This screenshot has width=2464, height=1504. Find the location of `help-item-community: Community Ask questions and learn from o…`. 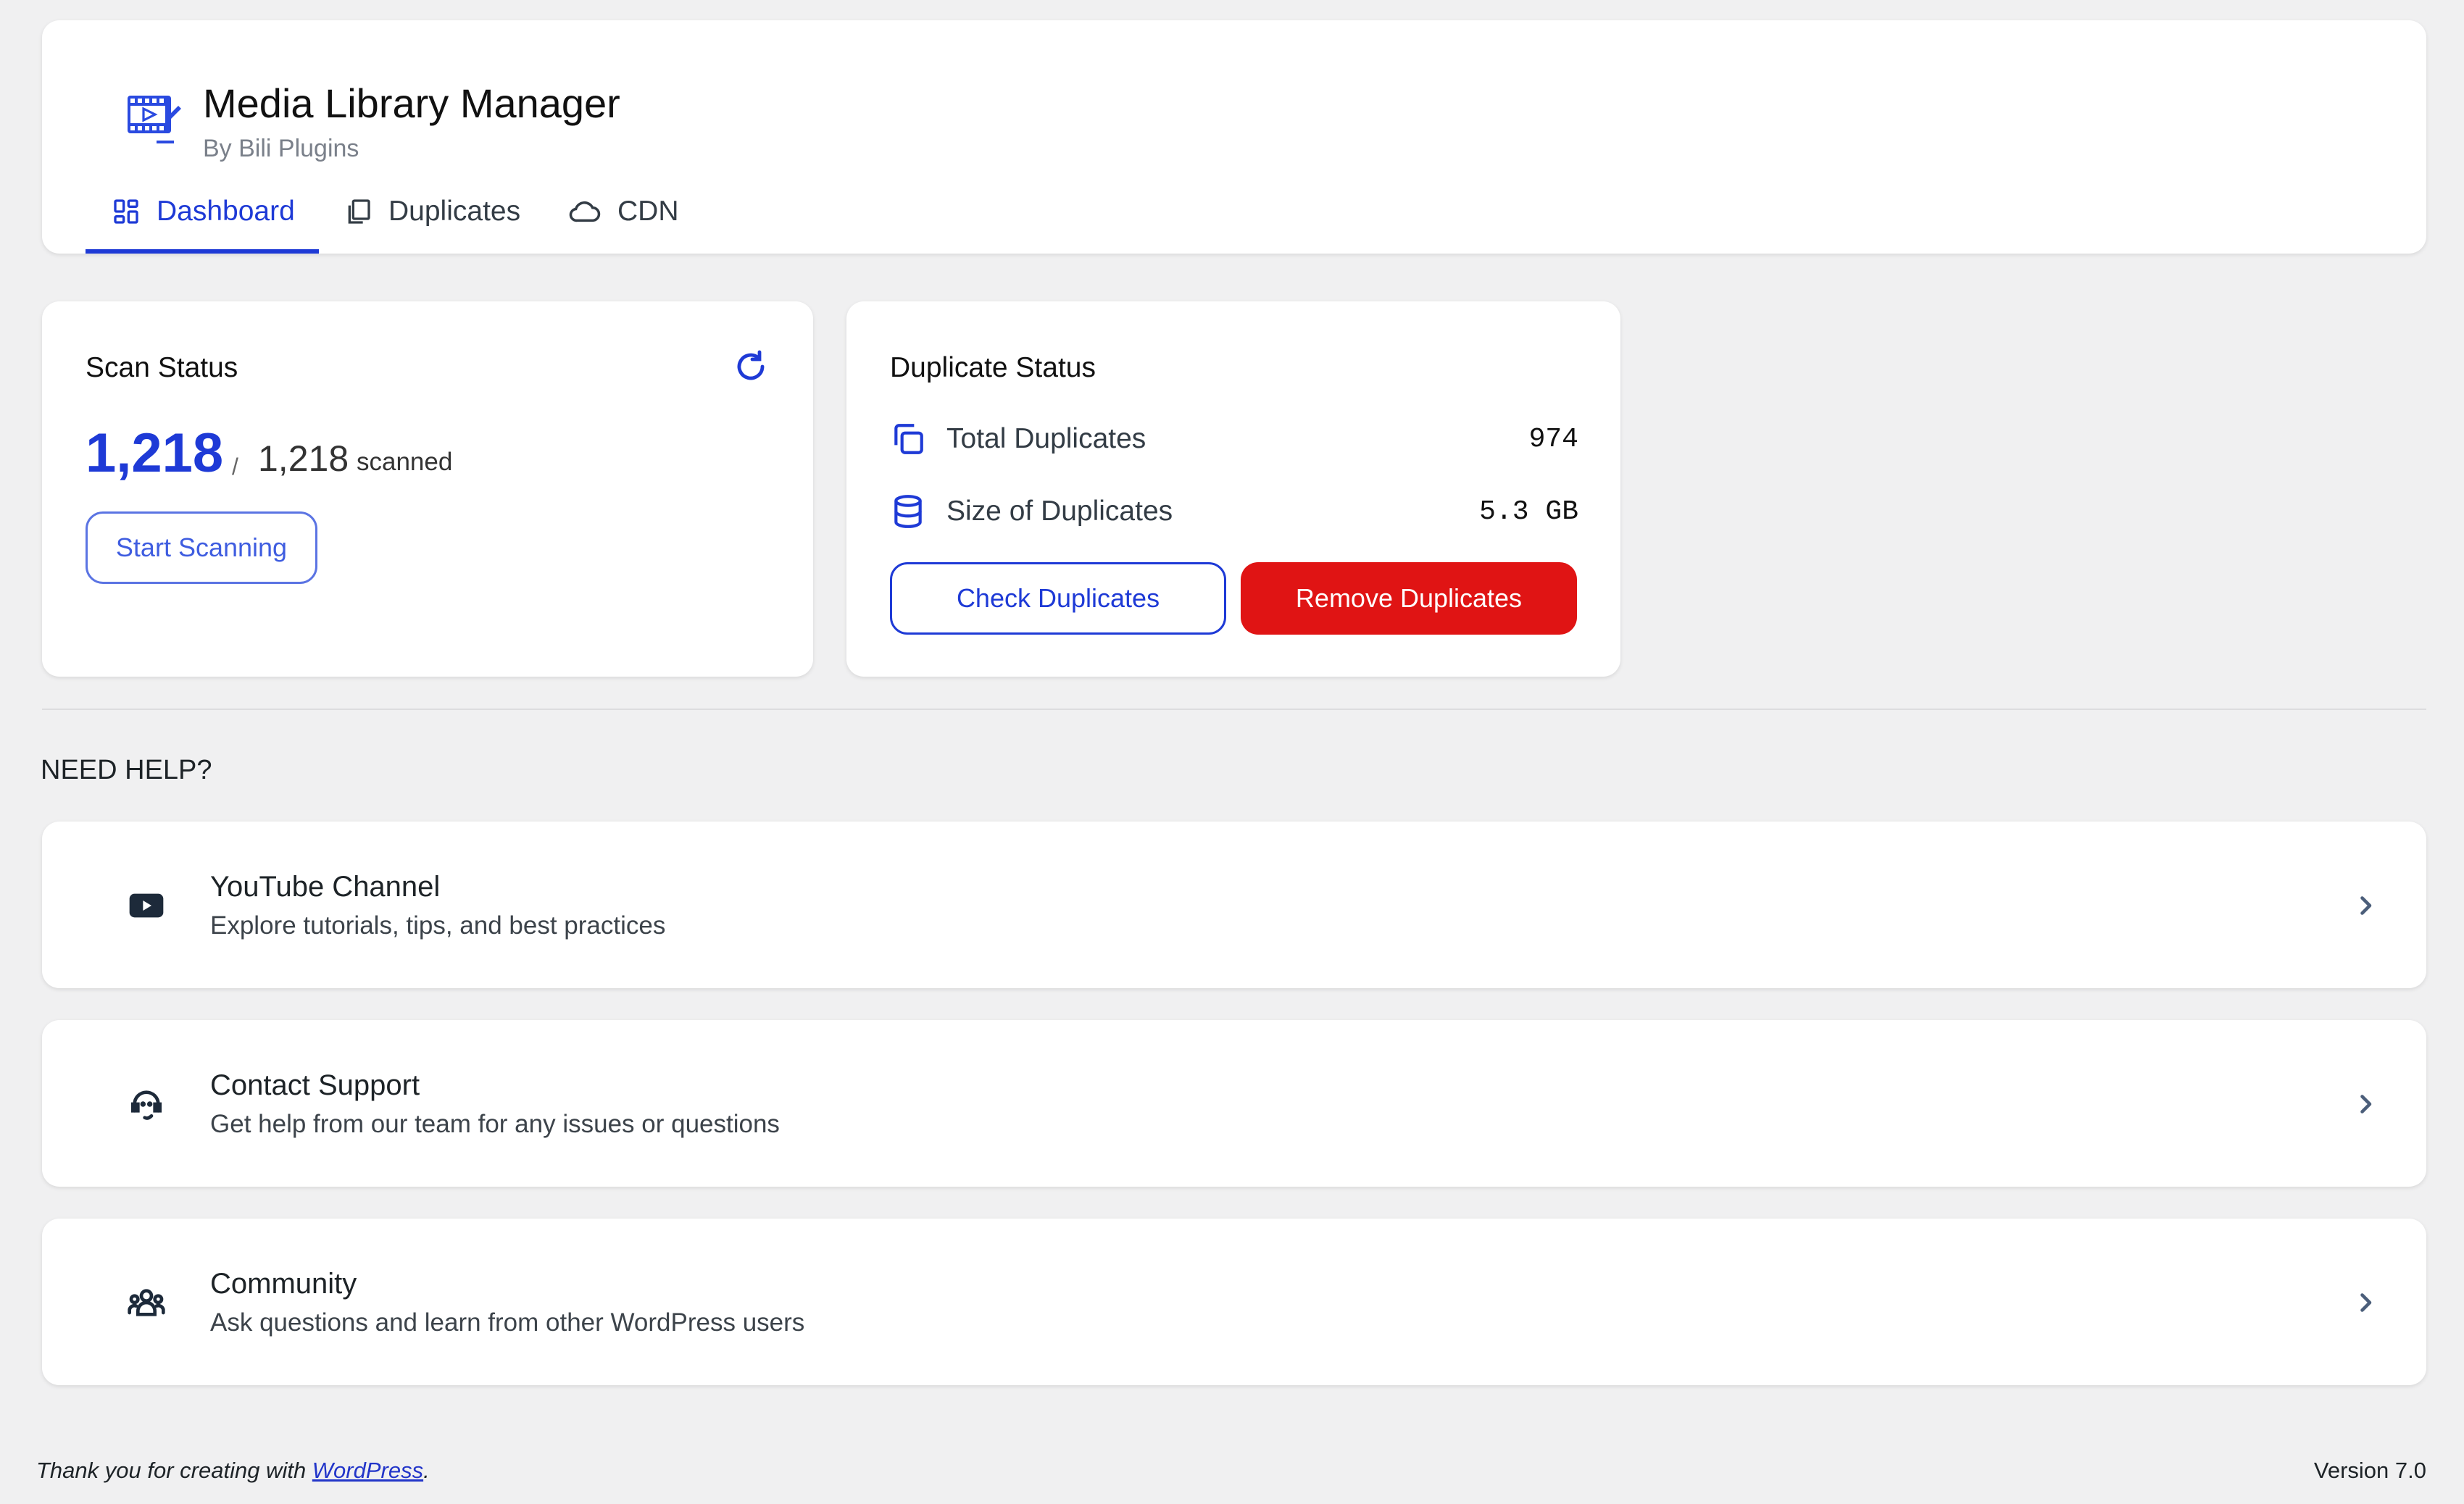

help-item-community: Community Ask questions and learn from o… is located at coordinates (1234, 1302).